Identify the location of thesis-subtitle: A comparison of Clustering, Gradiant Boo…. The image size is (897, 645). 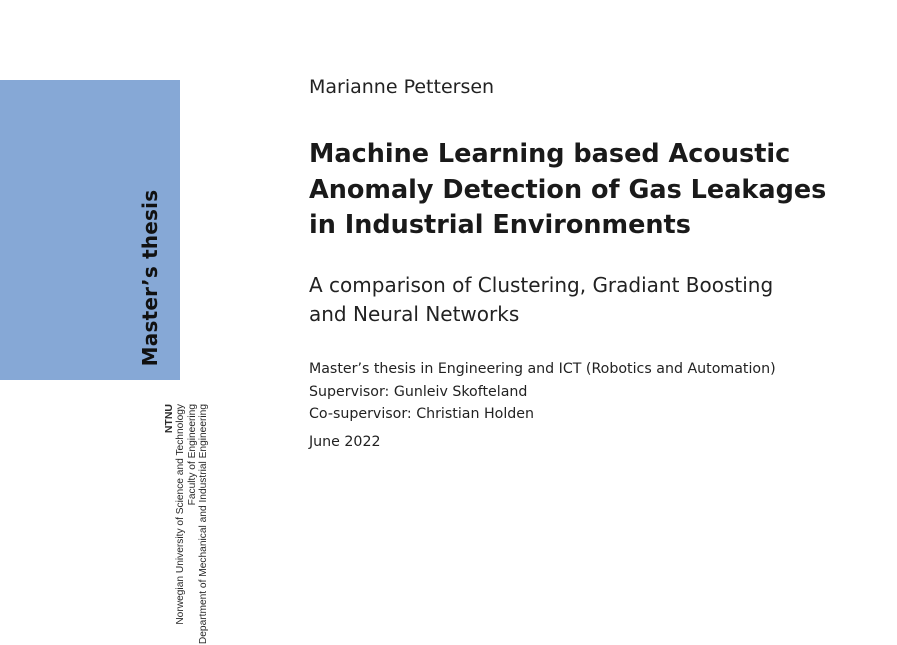
(589, 300).